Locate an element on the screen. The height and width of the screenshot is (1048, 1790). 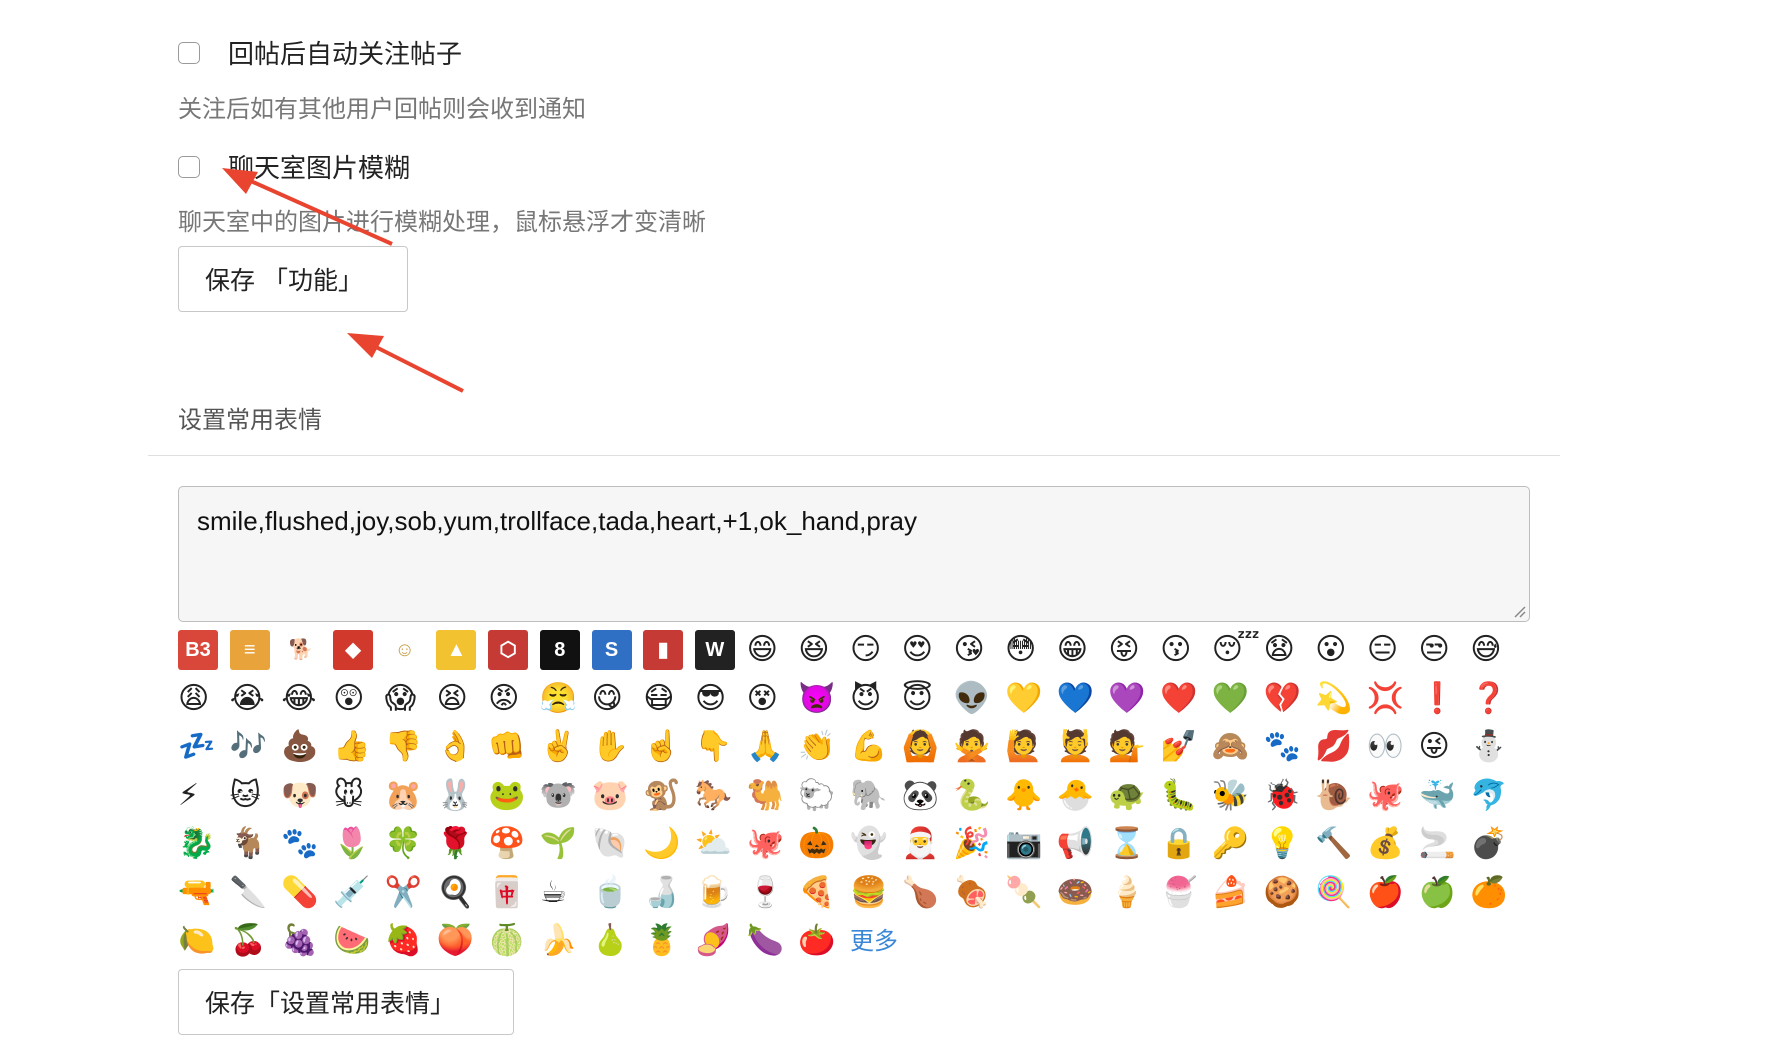
emoji-option: 🐢 is located at coordinates (1134, 796).